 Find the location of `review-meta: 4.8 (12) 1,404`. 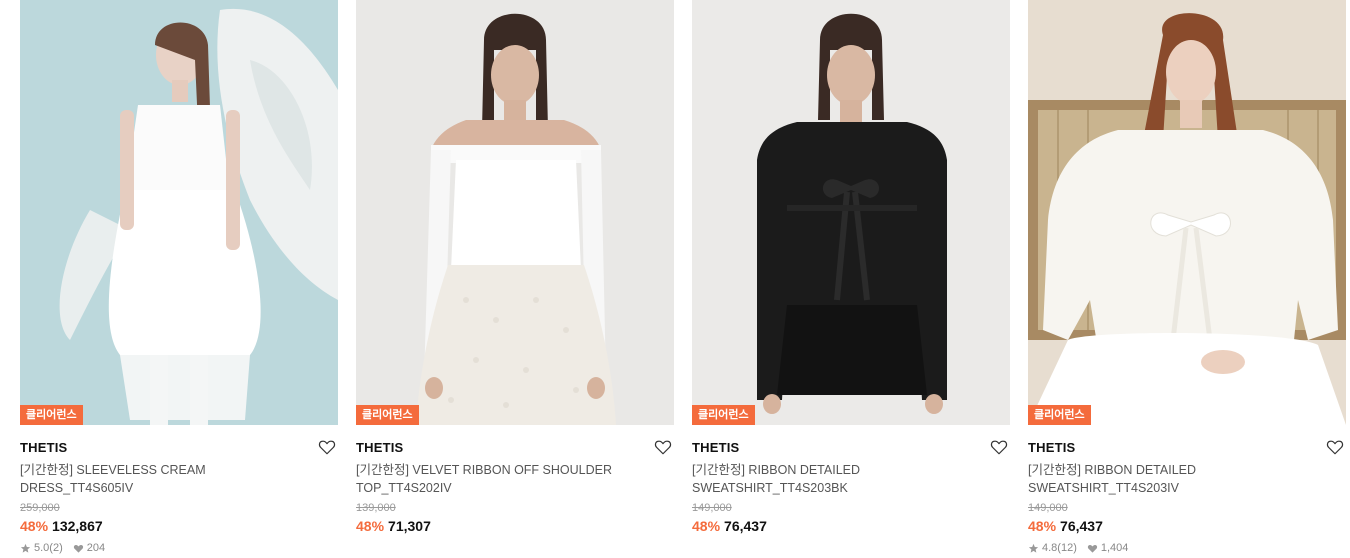

review-meta: 4.8 (12) 1,404 is located at coordinates (1187, 548).